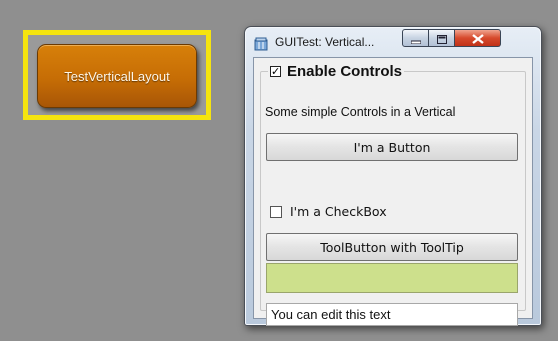 The height and width of the screenshot is (341, 558). I want to click on minimize-icon, so click(415, 38).